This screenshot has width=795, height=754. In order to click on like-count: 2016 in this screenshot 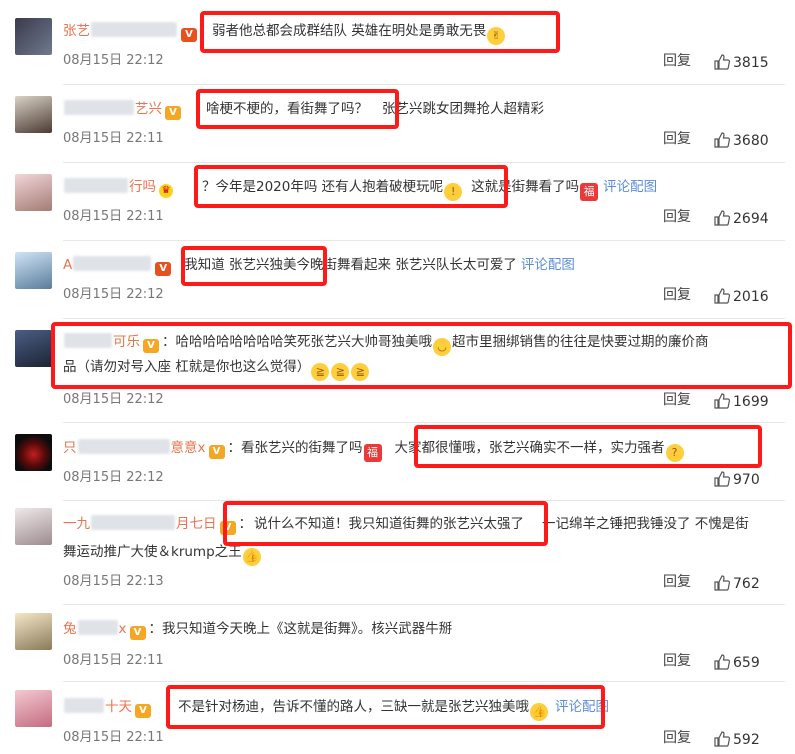, I will do `click(751, 297)`.